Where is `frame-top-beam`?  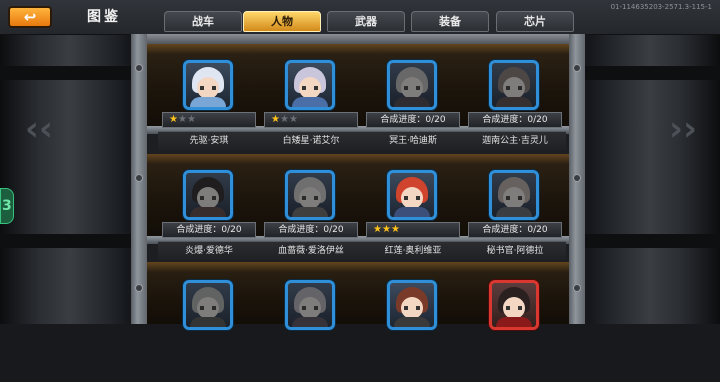 frame-top-beam is located at coordinates (358, 39).